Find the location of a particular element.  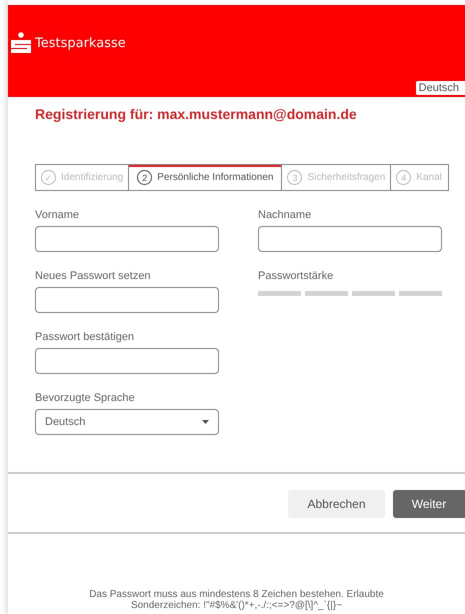

step-number: 2 is located at coordinates (144, 177).